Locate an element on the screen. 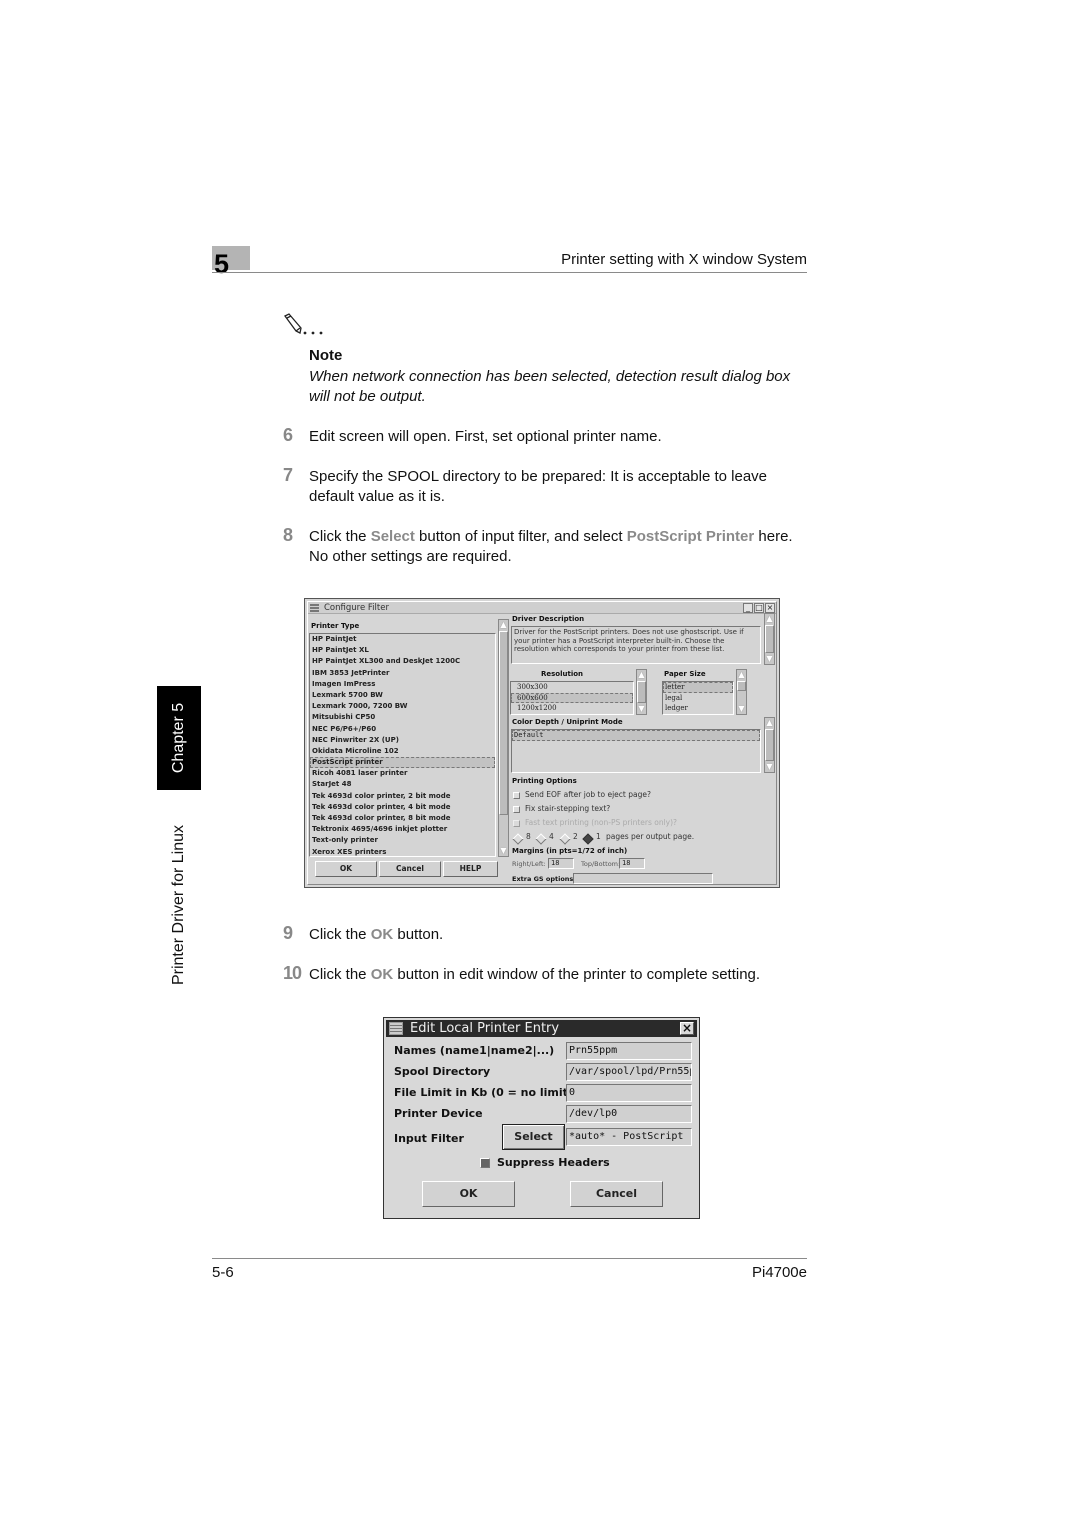 This screenshot has height=1528, width=1080. printer-type-item: Lexmark 5700 BW is located at coordinates (402, 695).